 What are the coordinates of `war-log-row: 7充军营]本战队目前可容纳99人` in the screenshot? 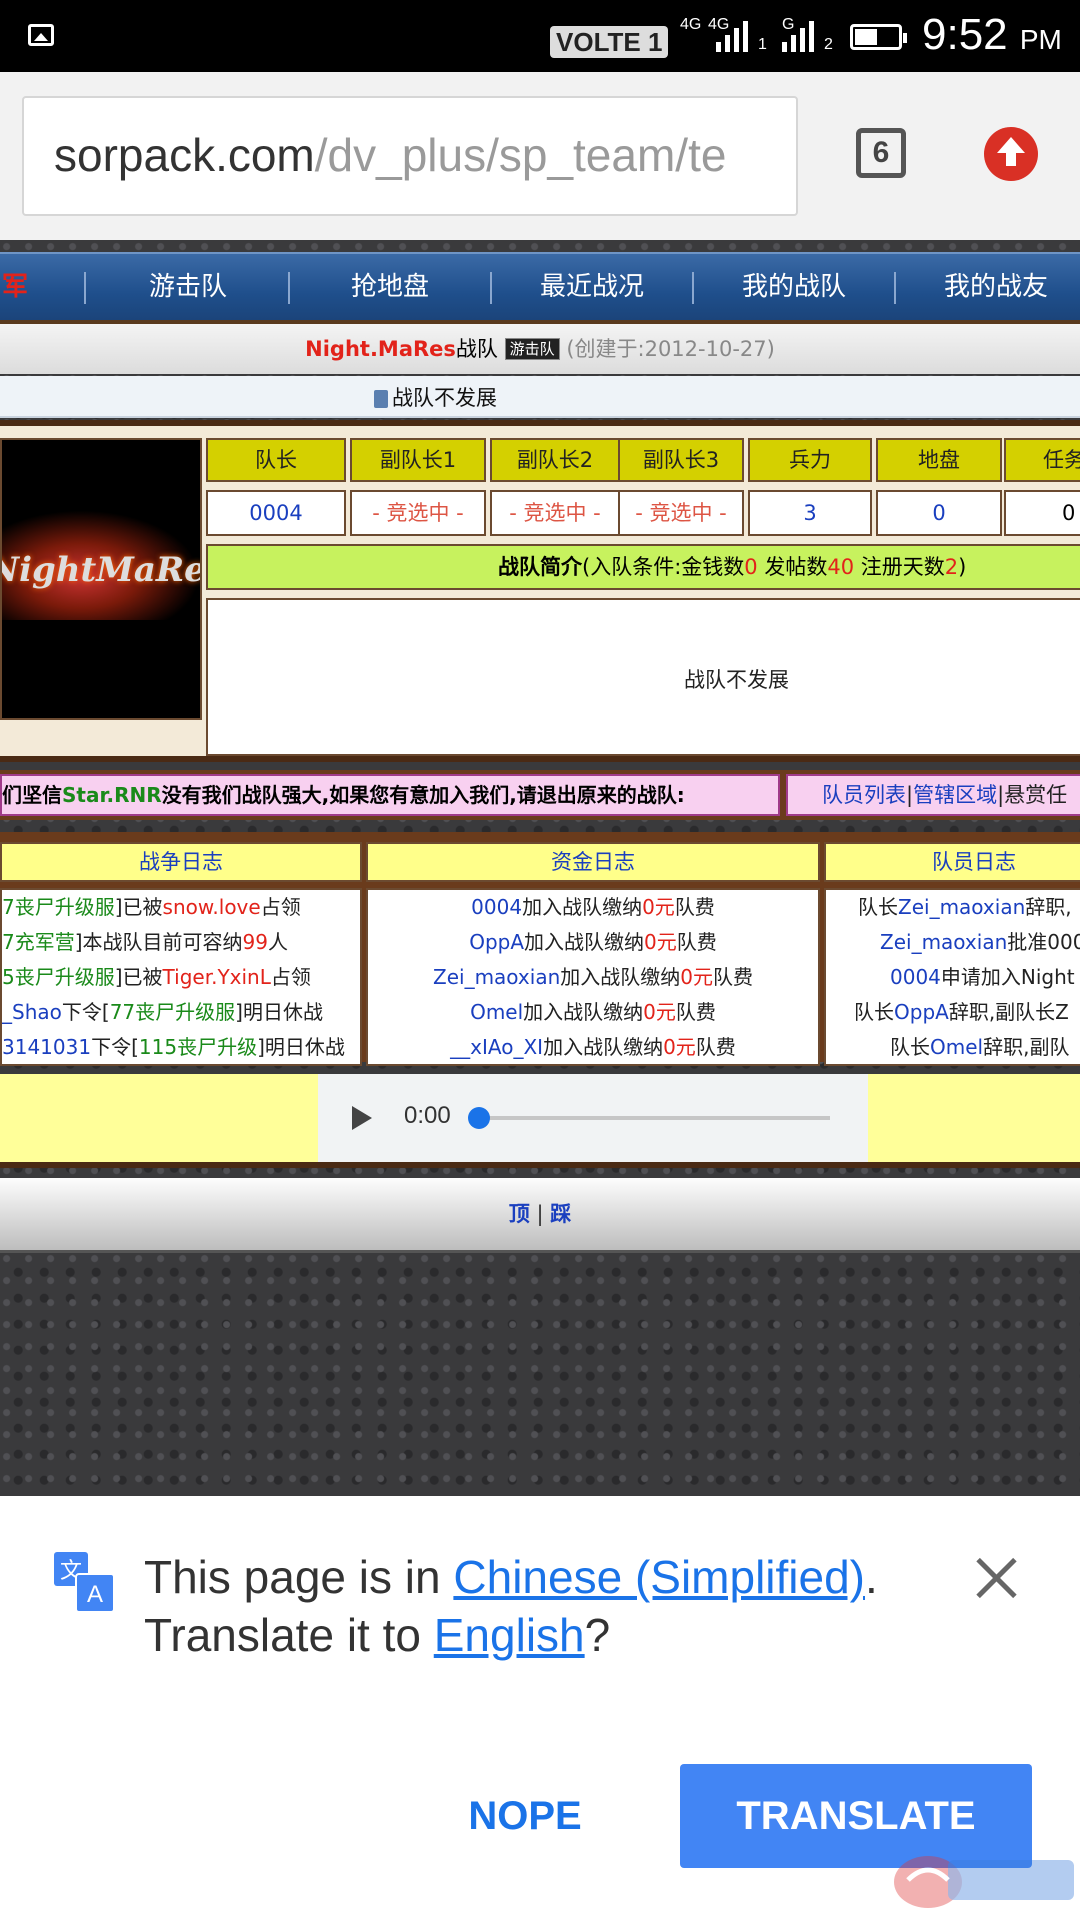 It's located at (145, 942).